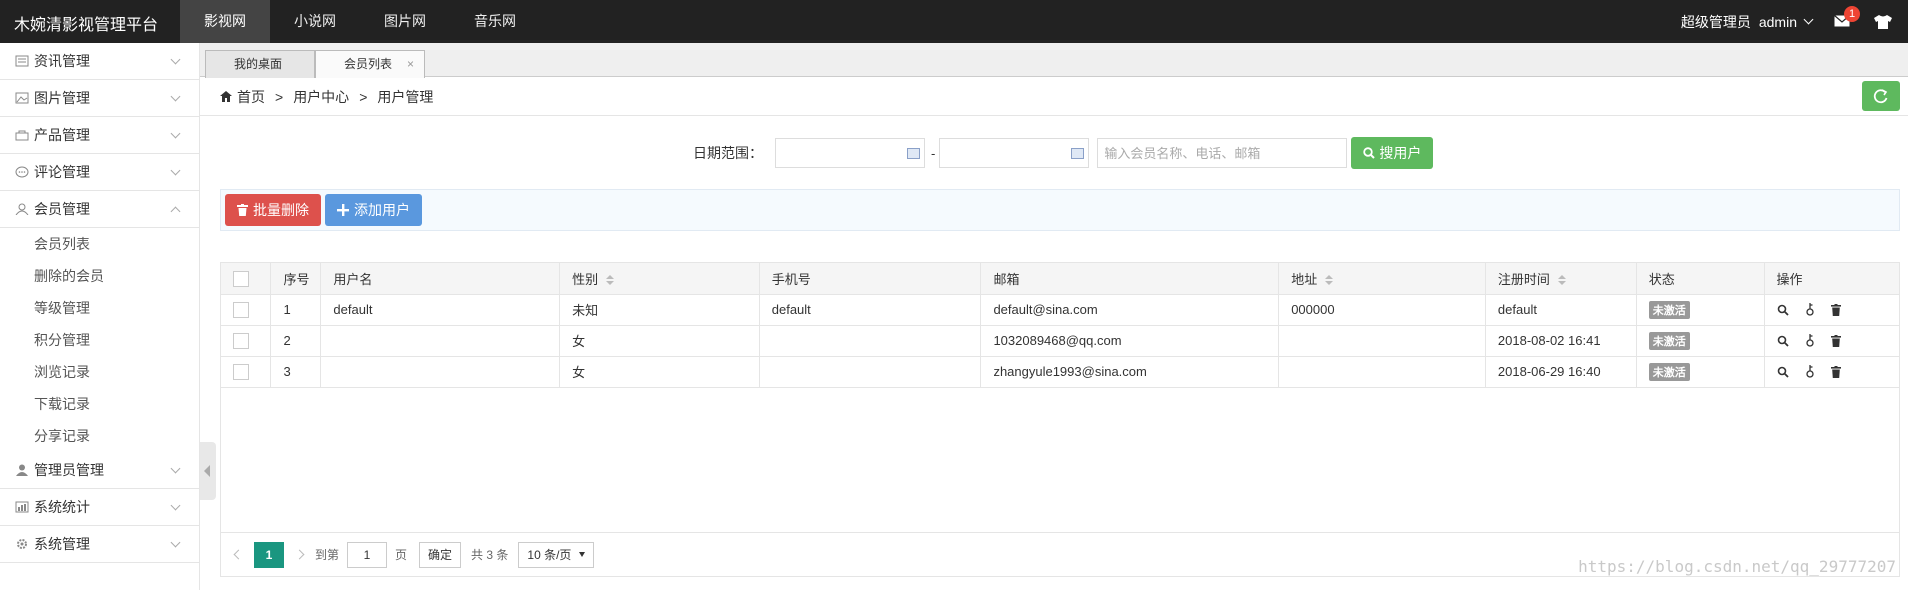 Image resolution: width=1908 pixels, height=590 pixels. What do you see at coordinates (401, 555) in the screenshot?
I see `page-unit-label: 页` at bounding box center [401, 555].